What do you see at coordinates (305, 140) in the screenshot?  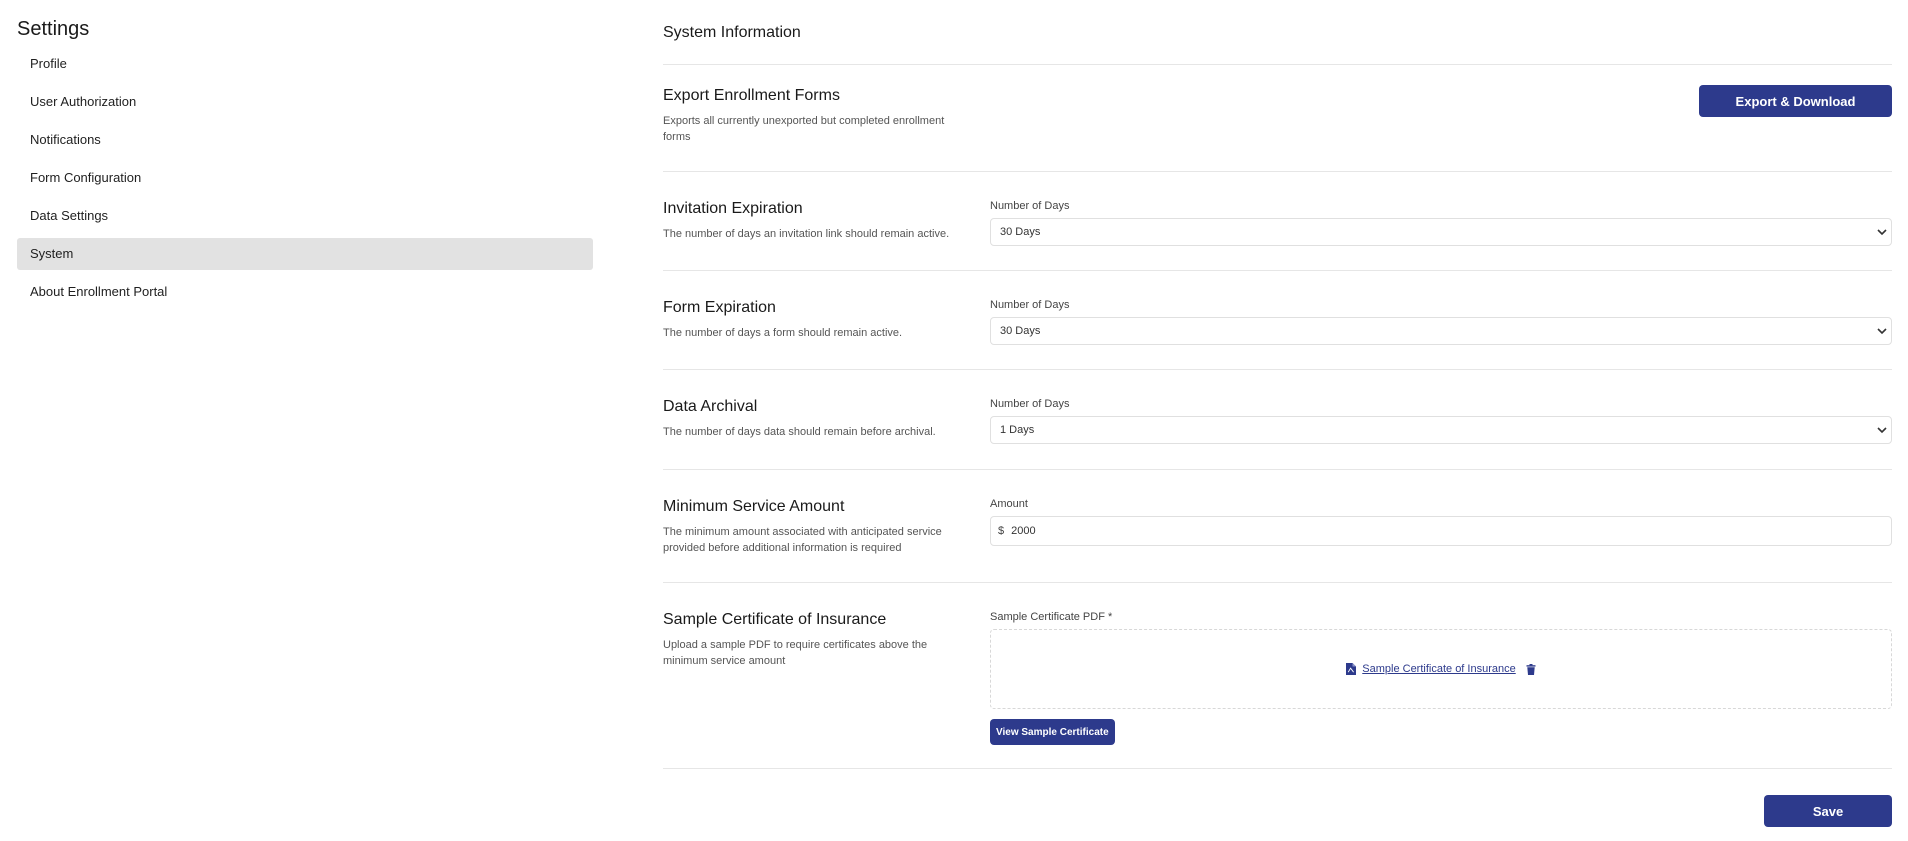 I see `sidebar-item-notifications: Notifications` at bounding box center [305, 140].